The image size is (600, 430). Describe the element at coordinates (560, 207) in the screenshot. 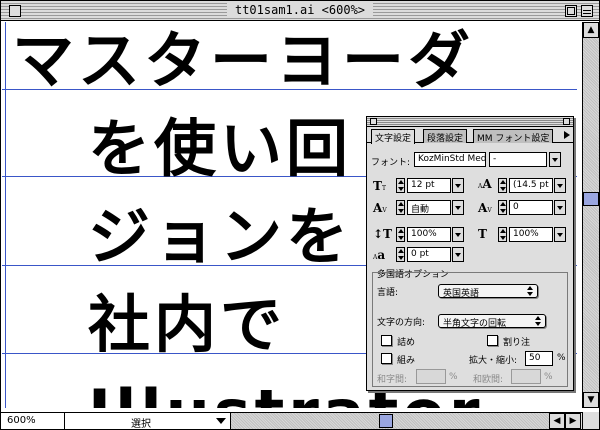

I see `tracking-dropdown` at that location.